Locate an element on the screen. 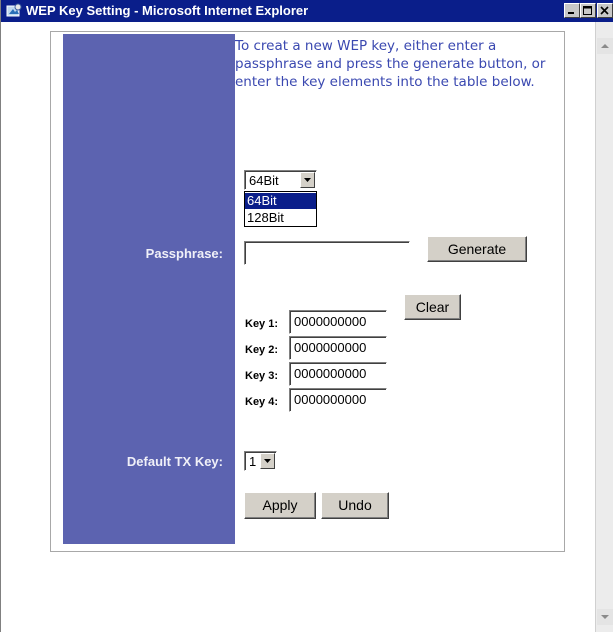 This screenshot has height=632, width=613. maximize-icon is located at coordinates (587, 10).